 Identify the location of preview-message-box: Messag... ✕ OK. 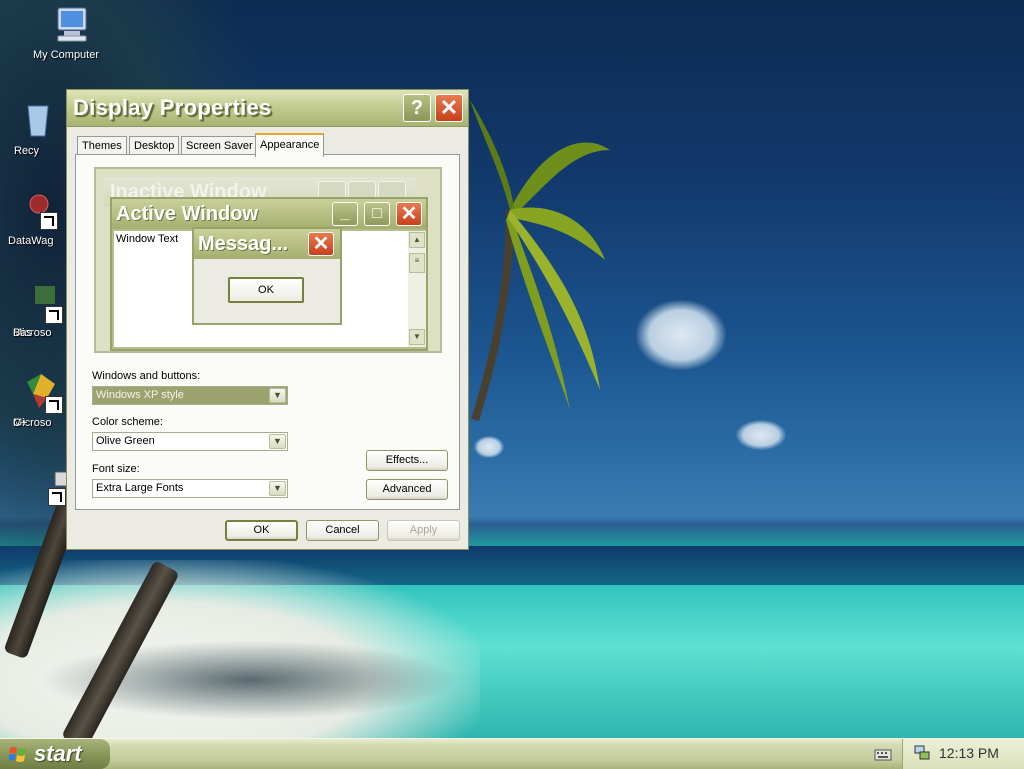
(267, 276).